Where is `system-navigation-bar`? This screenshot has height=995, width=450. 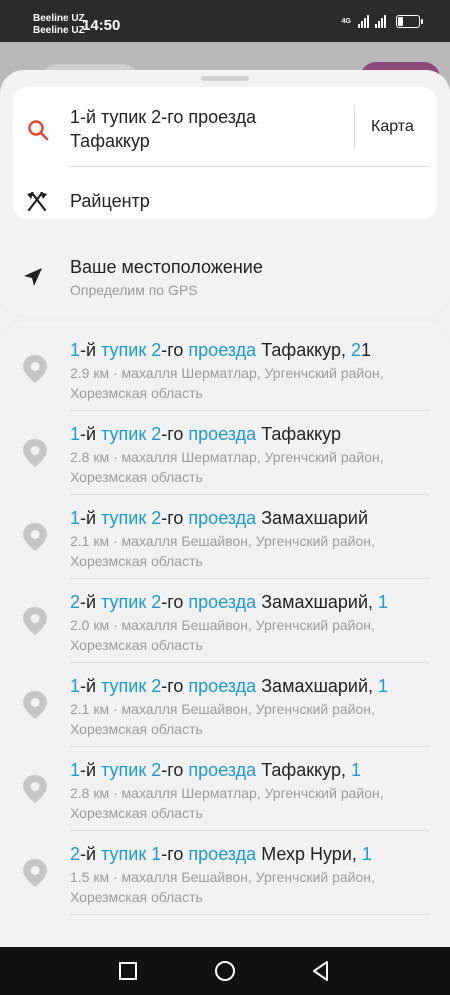 system-navigation-bar is located at coordinates (225, 971).